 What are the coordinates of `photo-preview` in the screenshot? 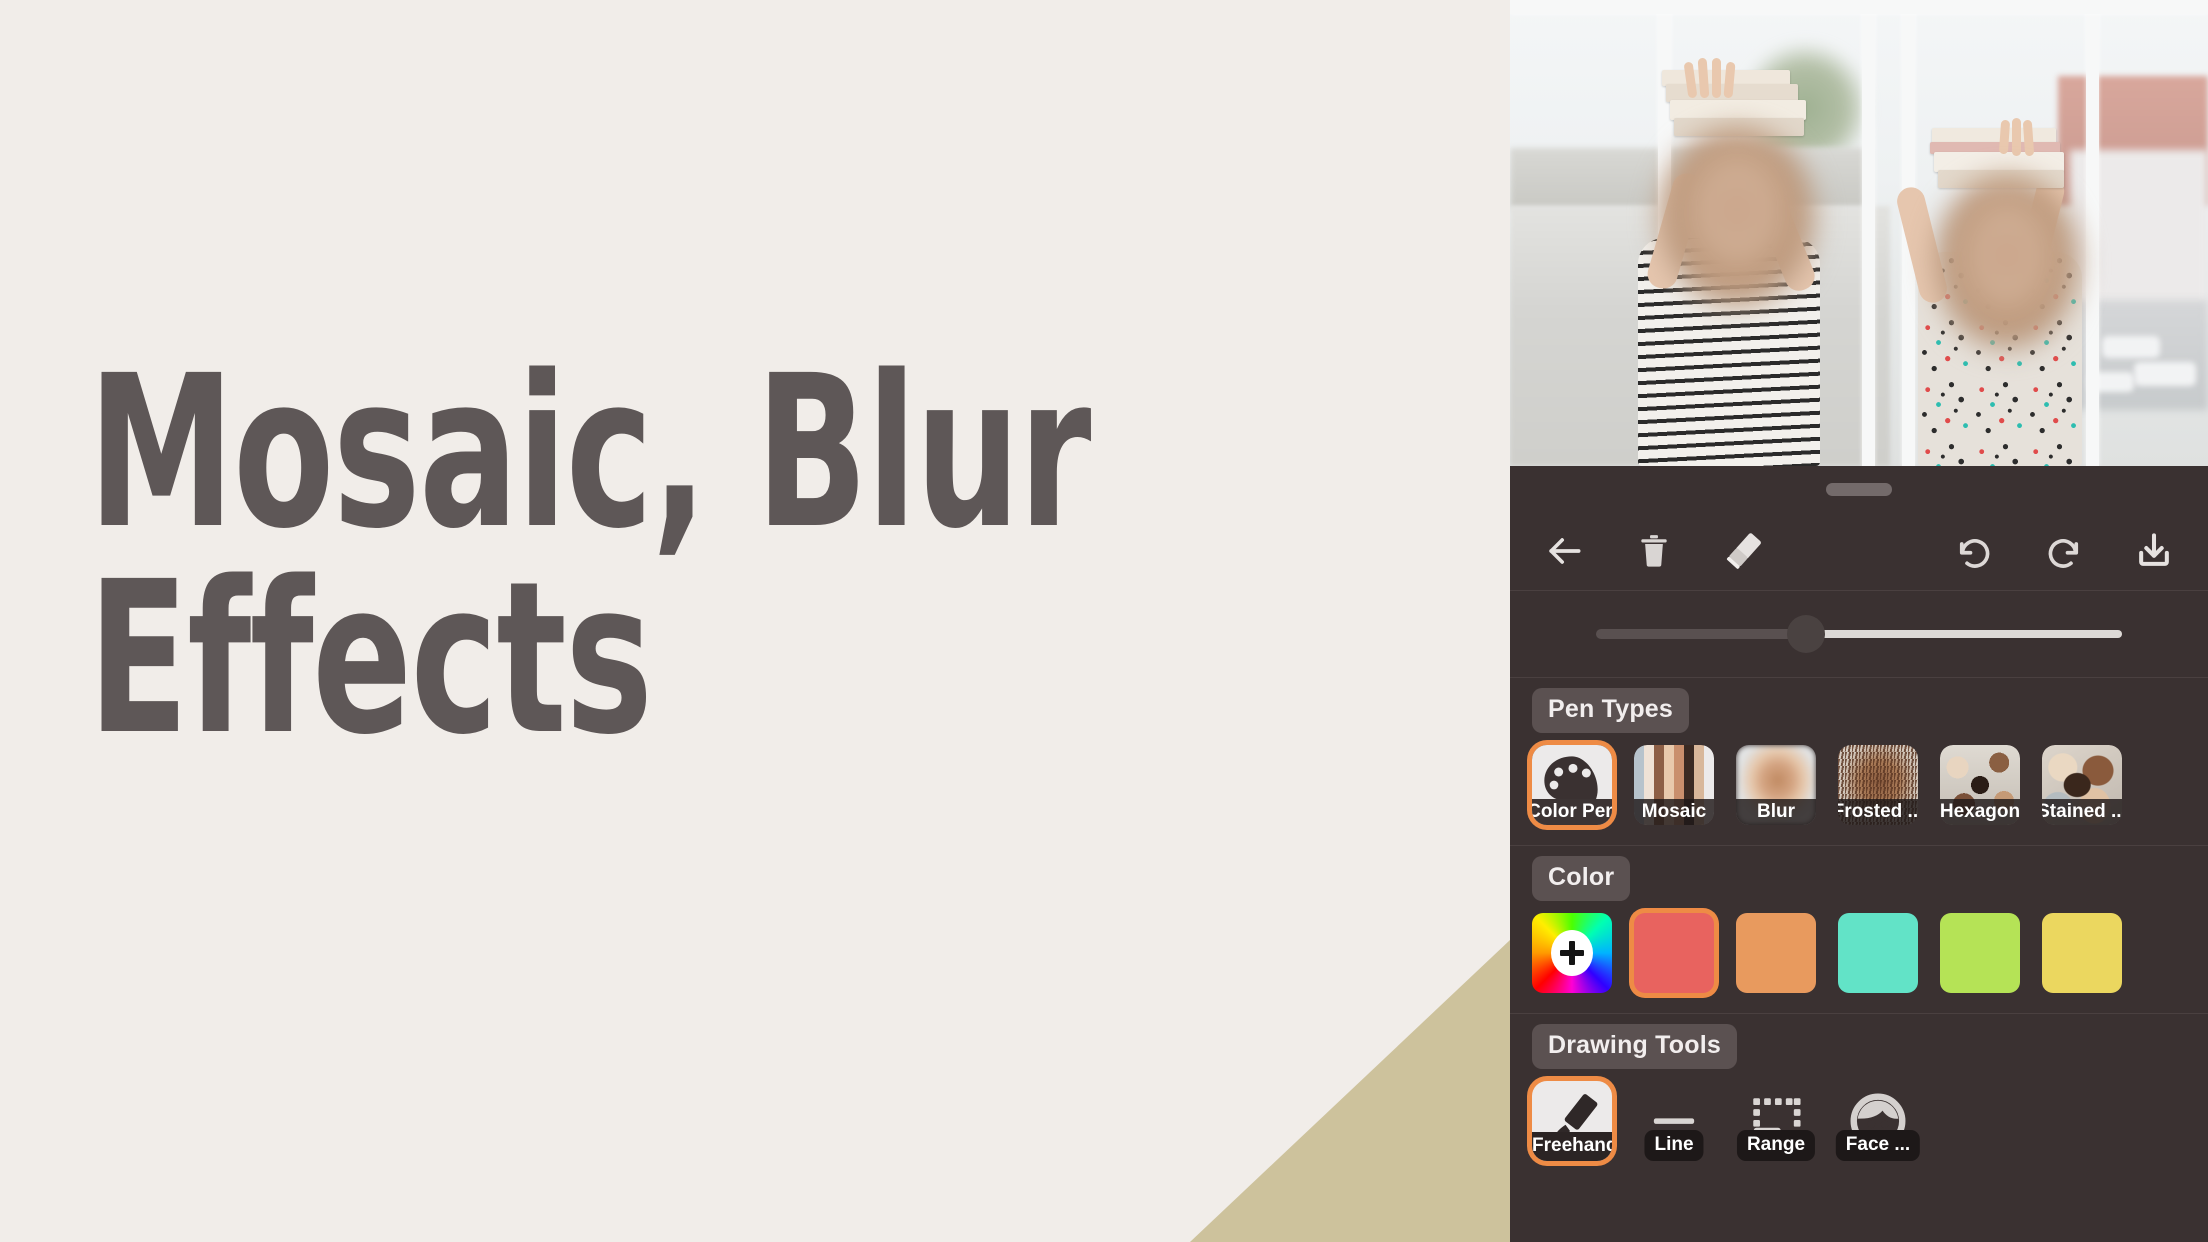 It's located at (1859, 233).